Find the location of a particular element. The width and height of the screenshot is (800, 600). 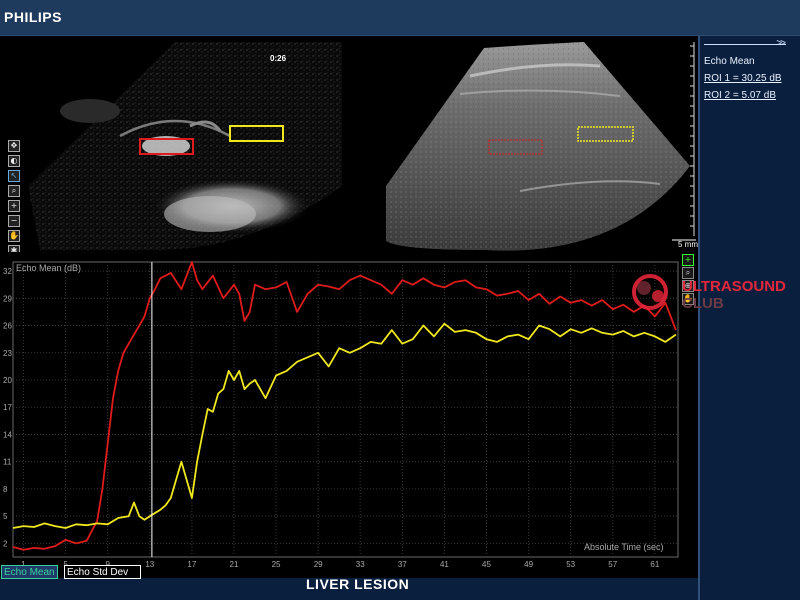

x-tick-label: 57 is located at coordinates (612, 564).